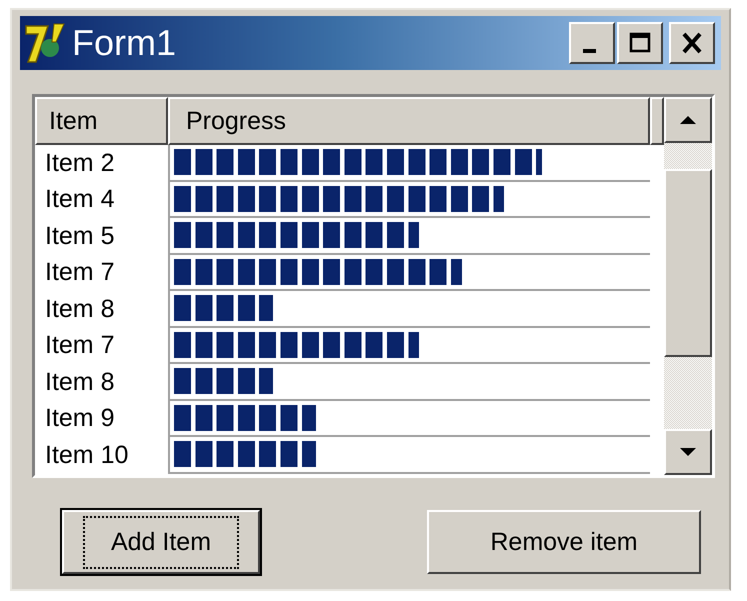 The height and width of the screenshot is (601, 747). Describe the element at coordinates (409, 121) in the screenshot. I see `column-header: Progress` at that location.